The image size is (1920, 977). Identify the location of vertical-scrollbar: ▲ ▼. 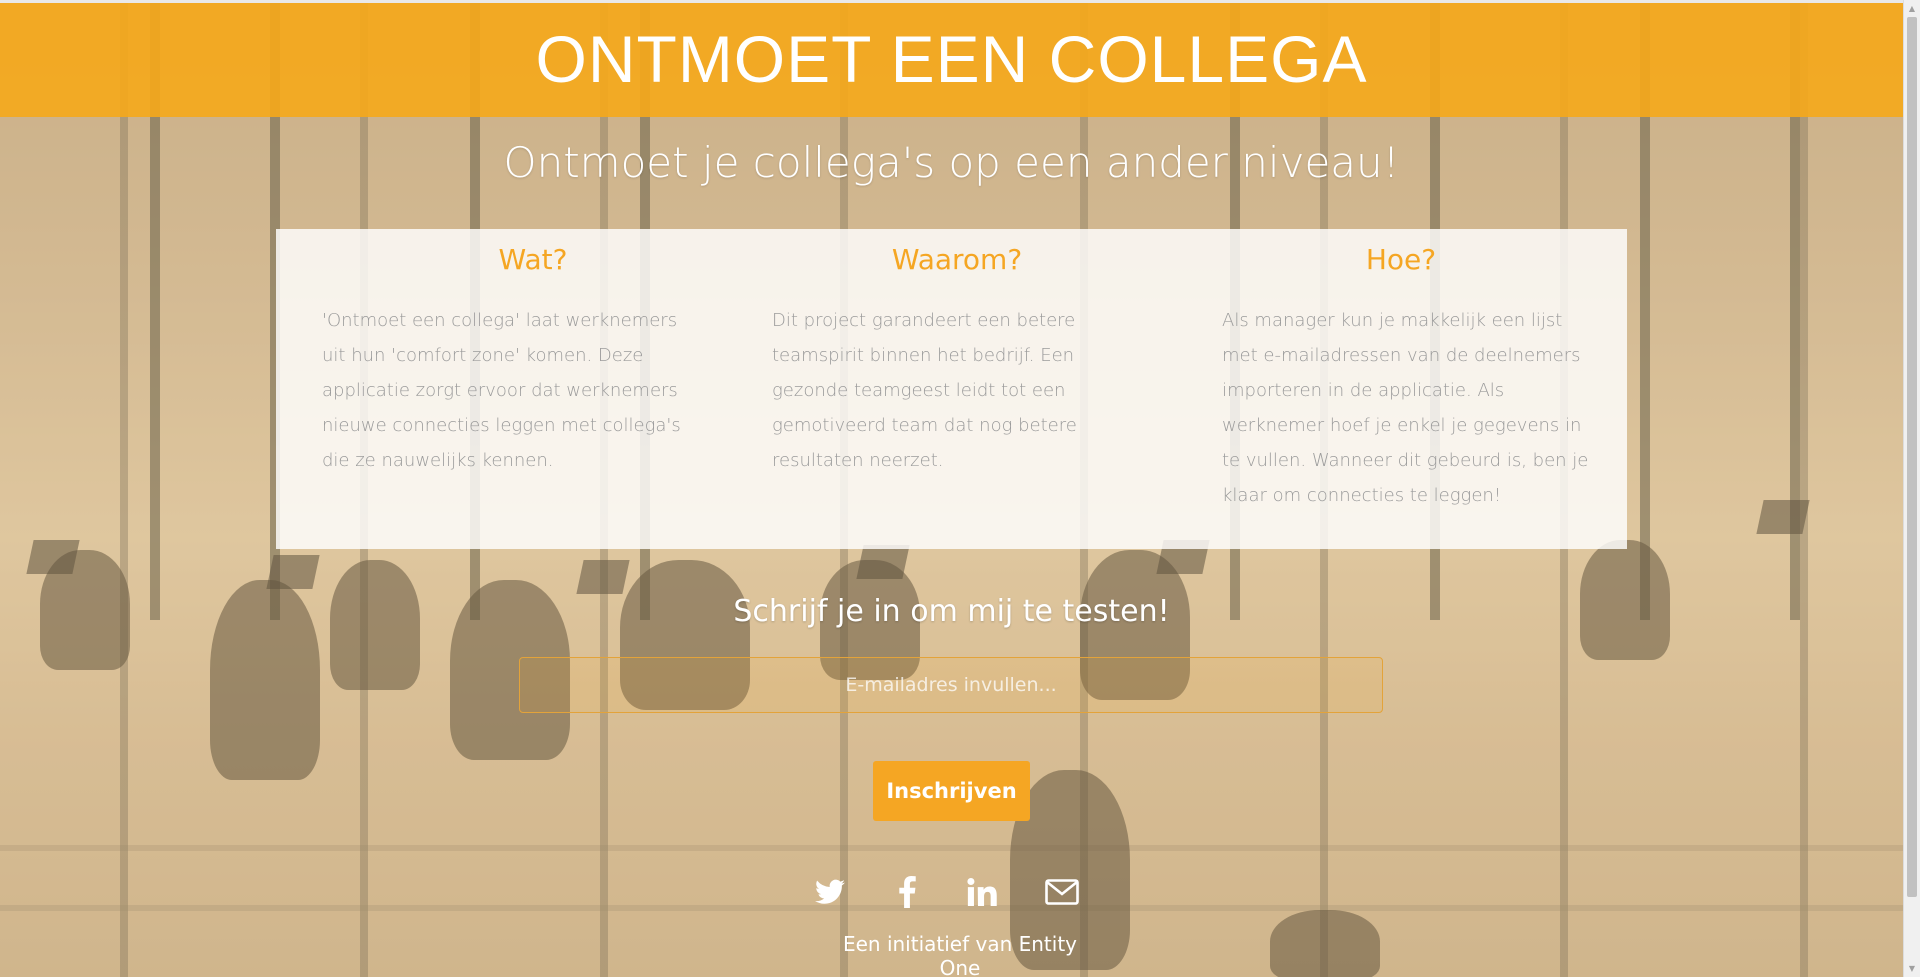
(1911, 488).